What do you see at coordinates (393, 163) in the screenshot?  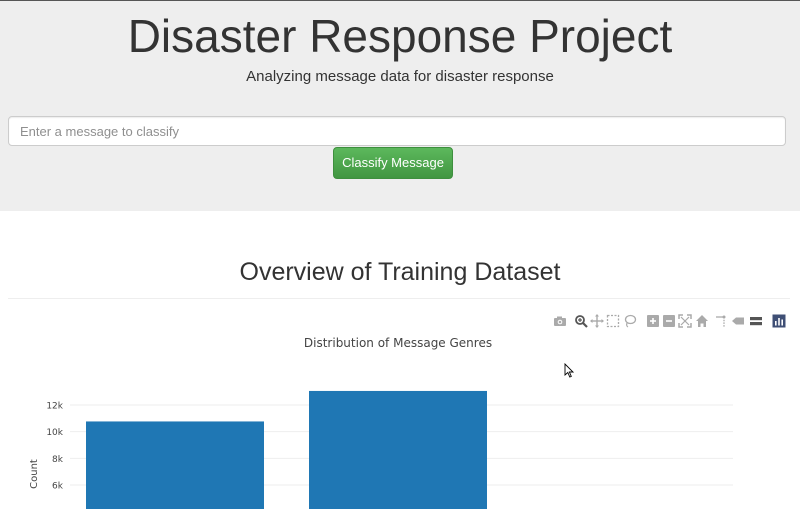 I see `classify-message-button: Classify Message` at bounding box center [393, 163].